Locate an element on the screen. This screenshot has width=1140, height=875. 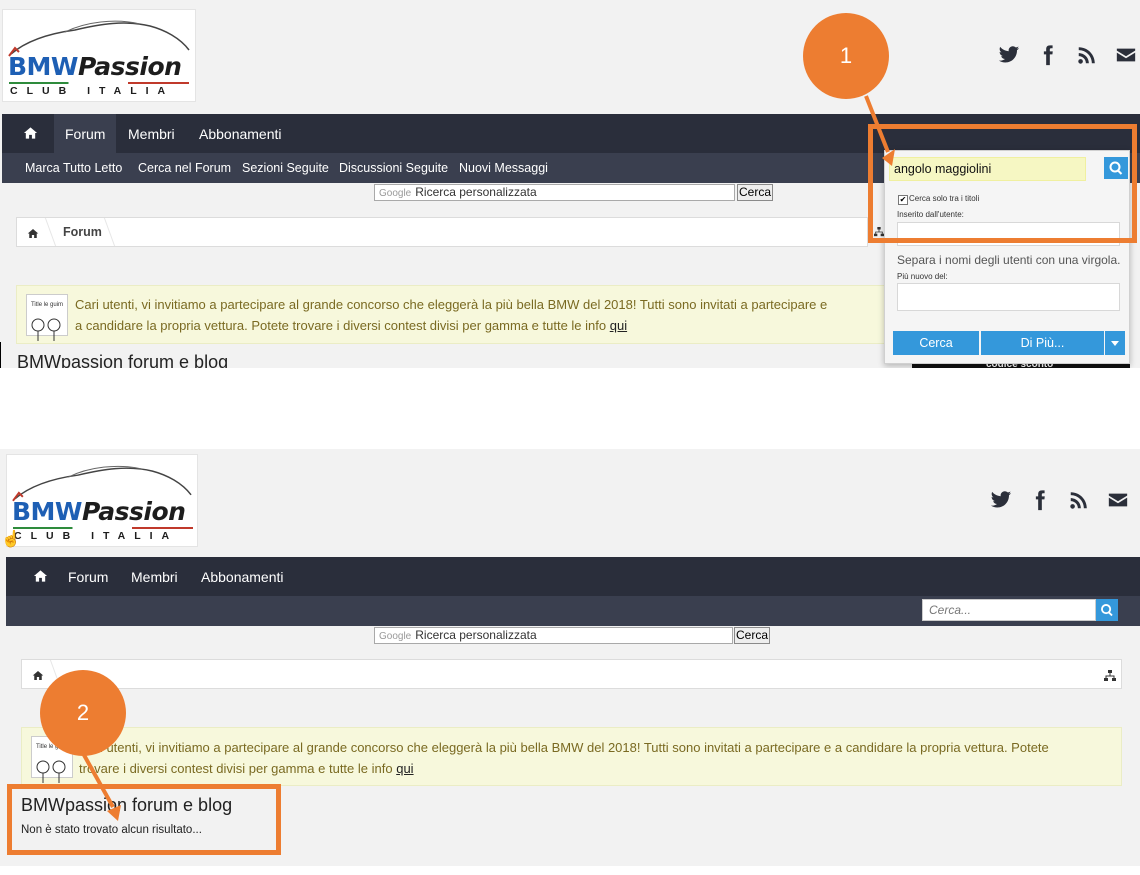
breadcrumb-separator is located at coordinates (50, 232).